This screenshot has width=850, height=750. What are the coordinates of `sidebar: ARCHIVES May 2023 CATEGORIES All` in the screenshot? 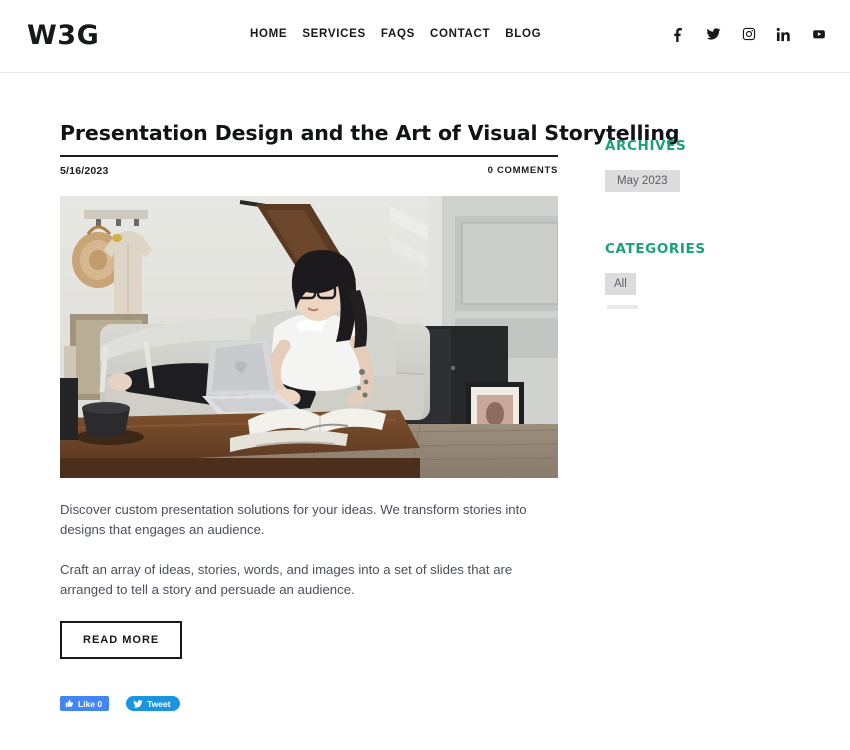 It's located at (705, 248).